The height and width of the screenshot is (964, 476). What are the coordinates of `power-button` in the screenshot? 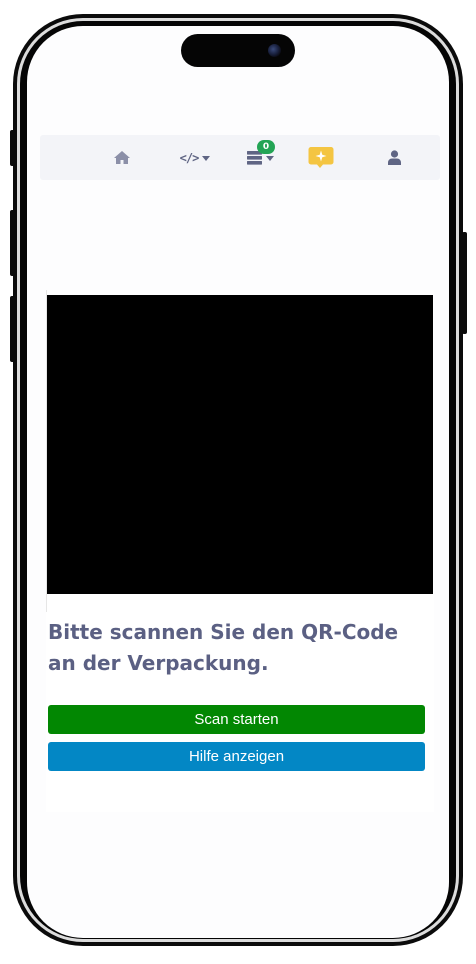 It's located at (464, 283).